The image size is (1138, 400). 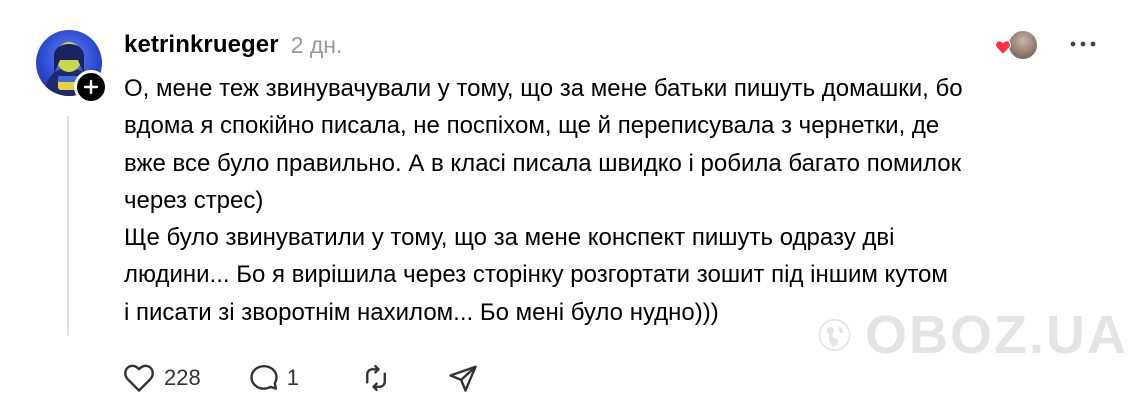 What do you see at coordinates (201, 45) in the screenshot?
I see `username: ketrinkrueger` at bounding box center [201, 45].